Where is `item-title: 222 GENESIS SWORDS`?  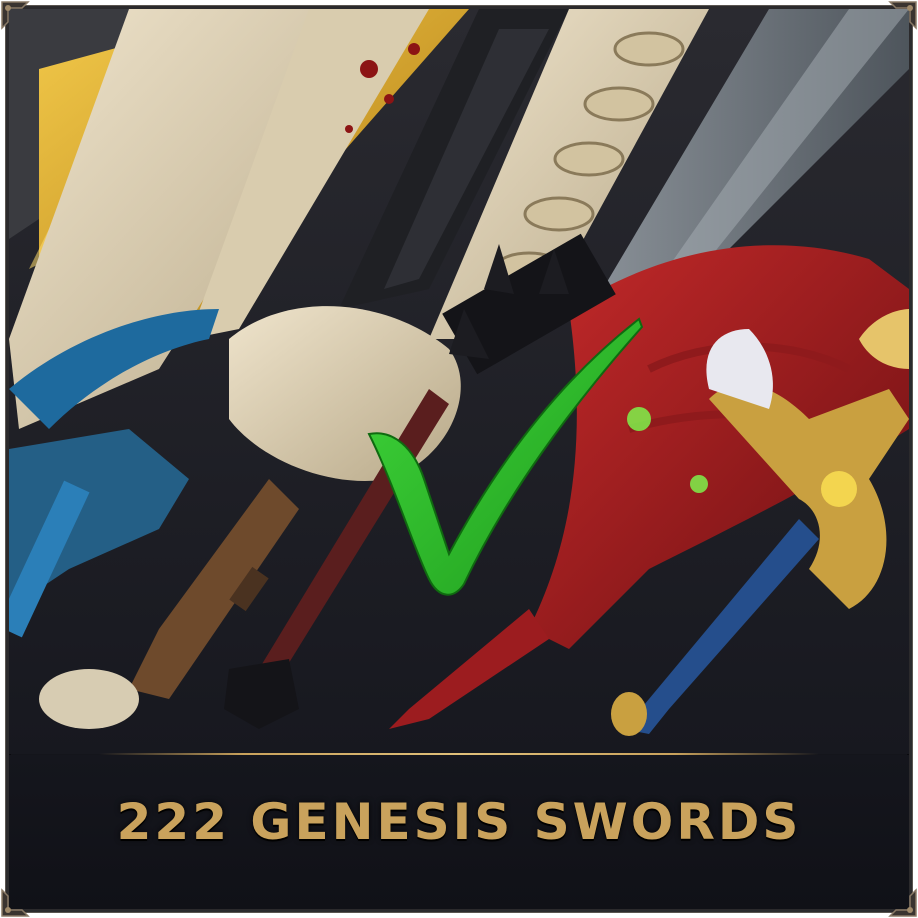 item-title: 222 GENESIS SWORDS is located at coordinates (459, 822).